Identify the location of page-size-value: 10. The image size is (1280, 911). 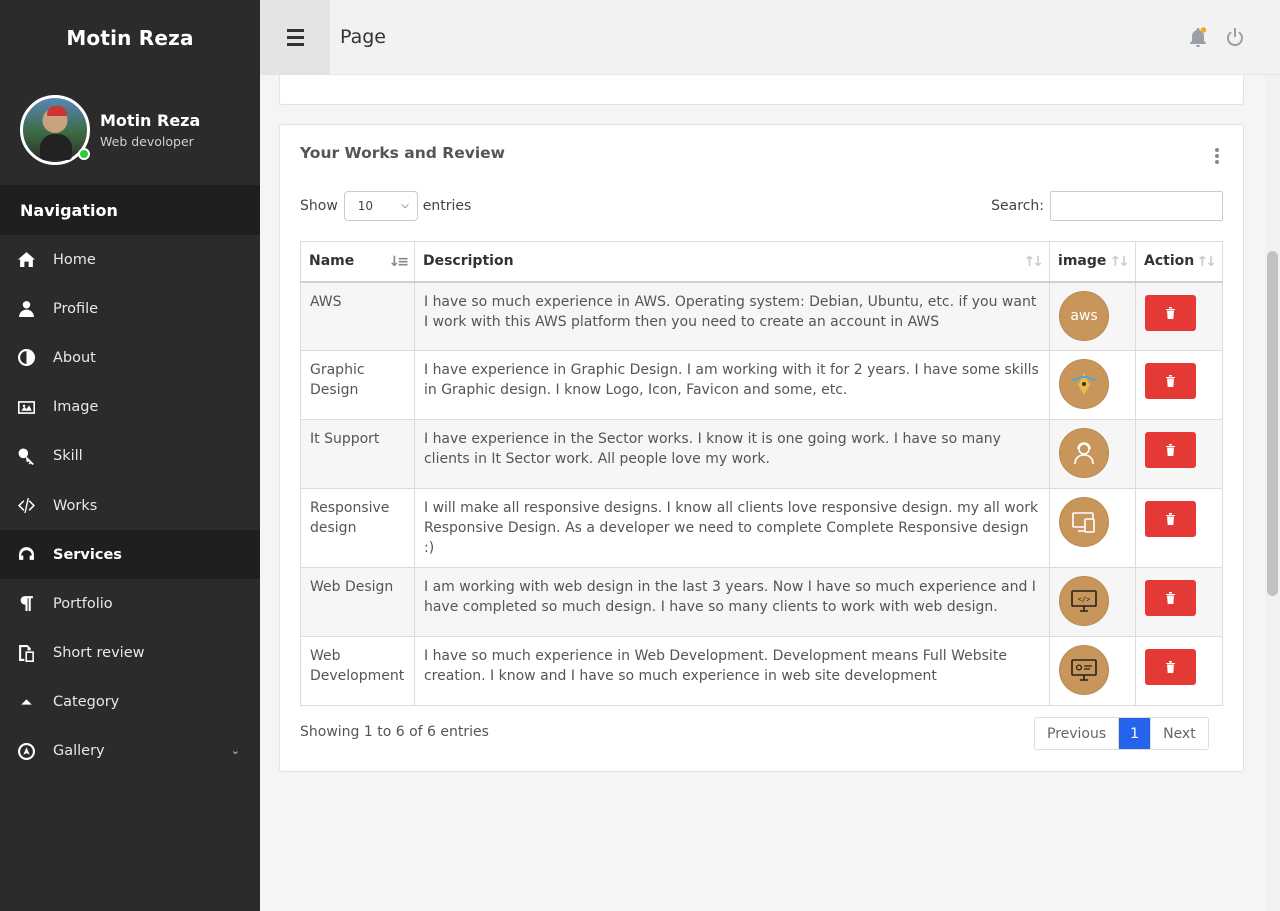
(365, 206).